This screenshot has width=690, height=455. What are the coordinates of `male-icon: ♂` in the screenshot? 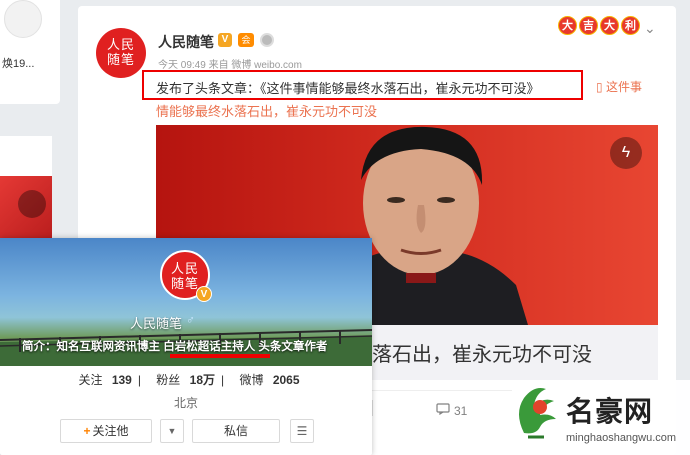 It's located at (190, 320).